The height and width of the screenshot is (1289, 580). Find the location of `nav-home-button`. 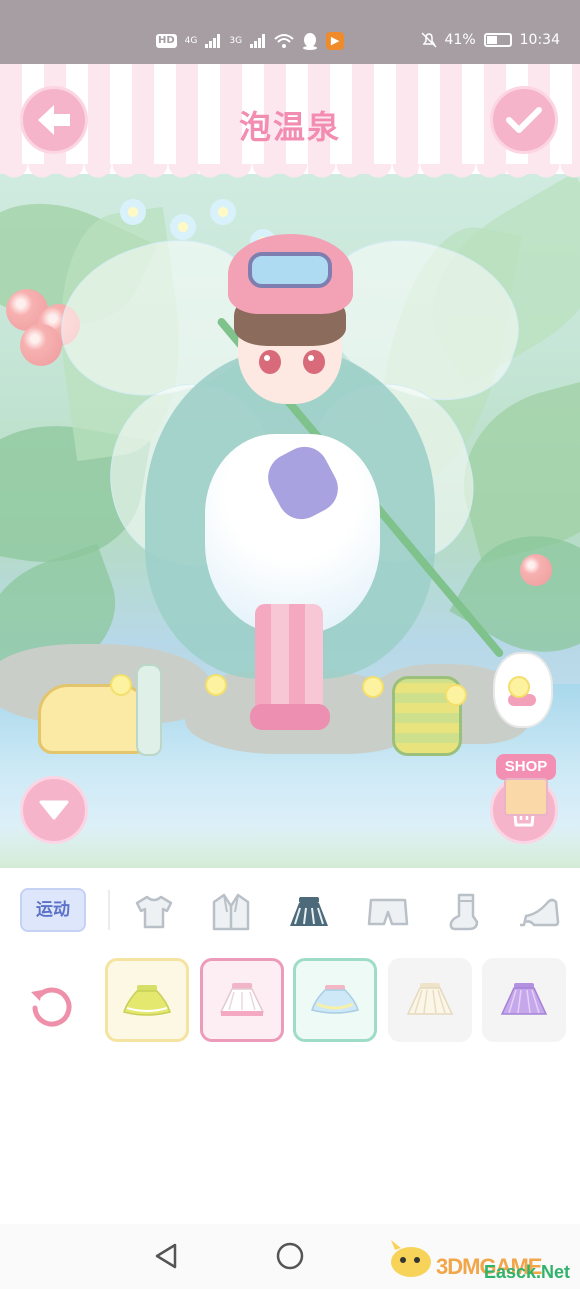

nav-home-button is located at coordinates (290, 1256).